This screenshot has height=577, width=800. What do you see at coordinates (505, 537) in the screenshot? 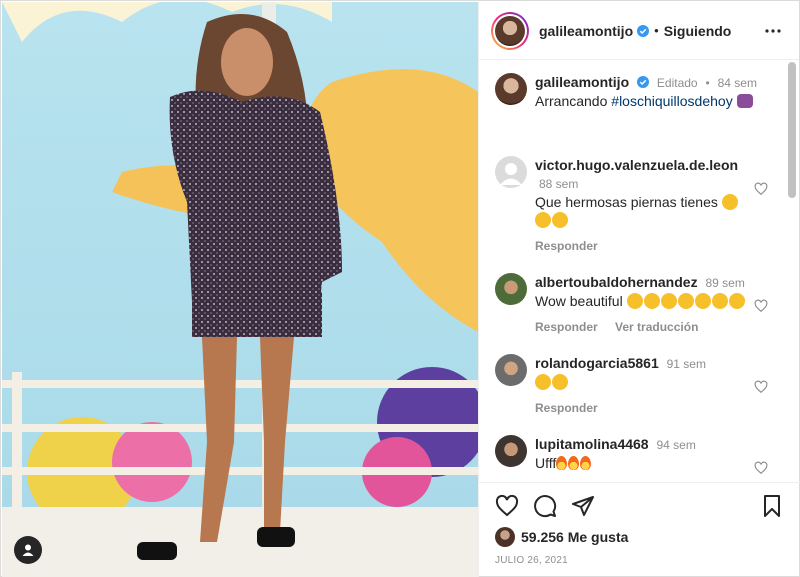
I see `liker-avatar` at bounding box center [505, 537].